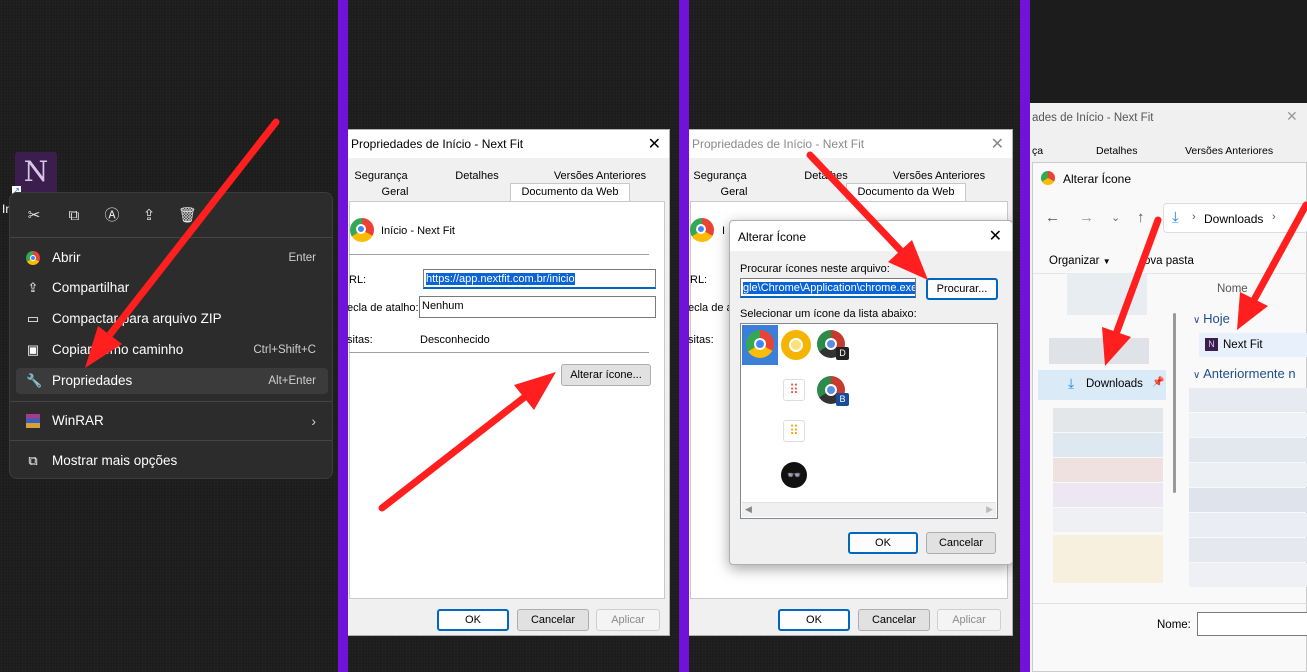 The image size is (1307, 672). What do you see at coordinates (869, 509) in the screenshot?
I see `horizontal-scrollbar: ◀ ▶` at bounding box center [869, 509].